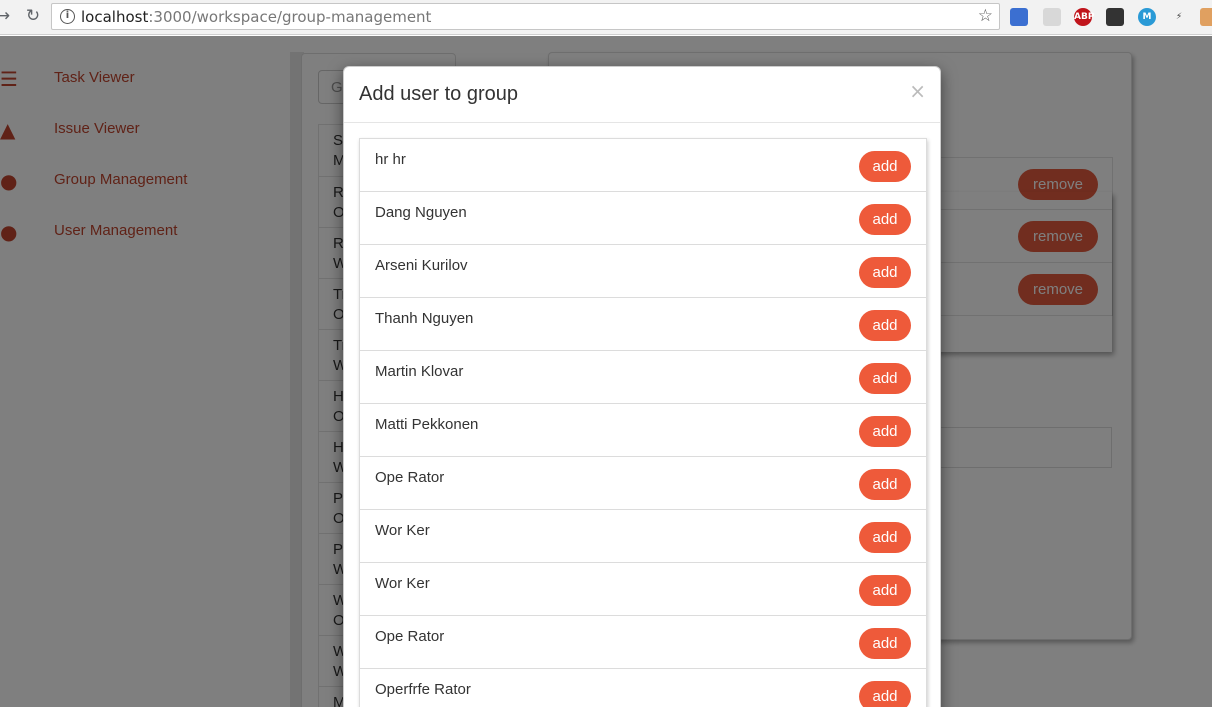  What do you see at coordinates (33, 16) in the screenshot?
I see `reload-icon: ↻` at bounding box center [33, 16].